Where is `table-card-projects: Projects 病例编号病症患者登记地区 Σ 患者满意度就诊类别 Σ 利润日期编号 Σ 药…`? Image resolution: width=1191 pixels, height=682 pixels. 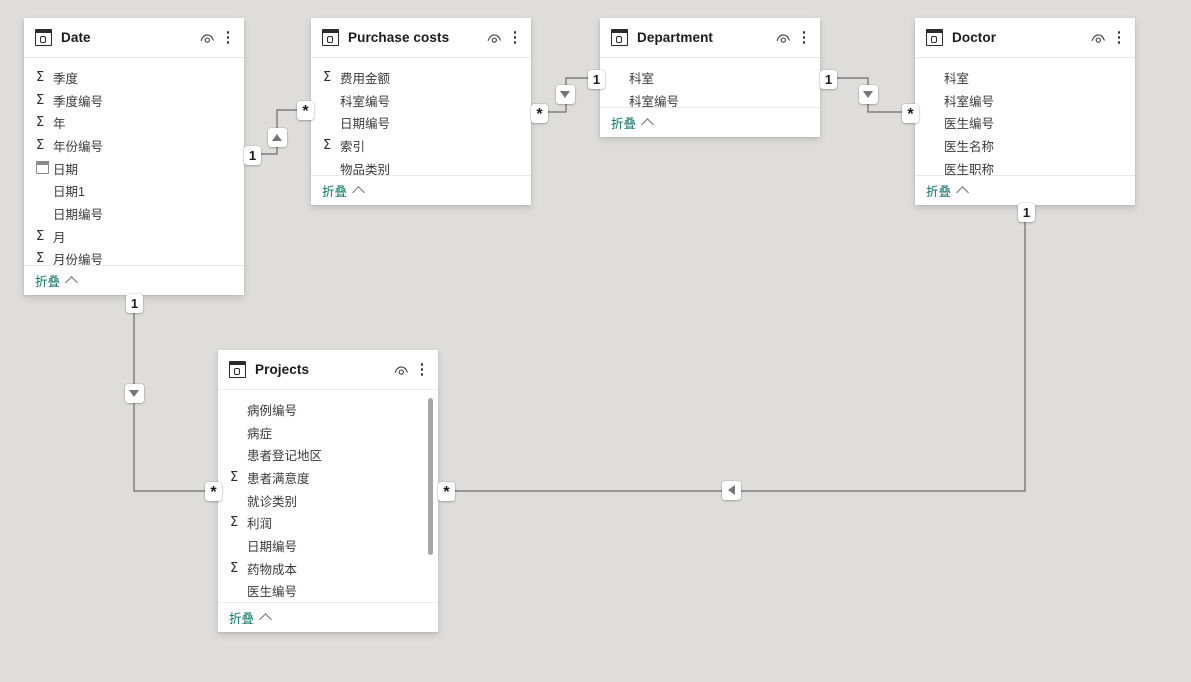
table-card-projects: Projects 病例编号病症患者登记地区 Σ 患者满意度就诊类别 Σ 利润日期编号 Σ 药… is located at coordinates (328, 491).